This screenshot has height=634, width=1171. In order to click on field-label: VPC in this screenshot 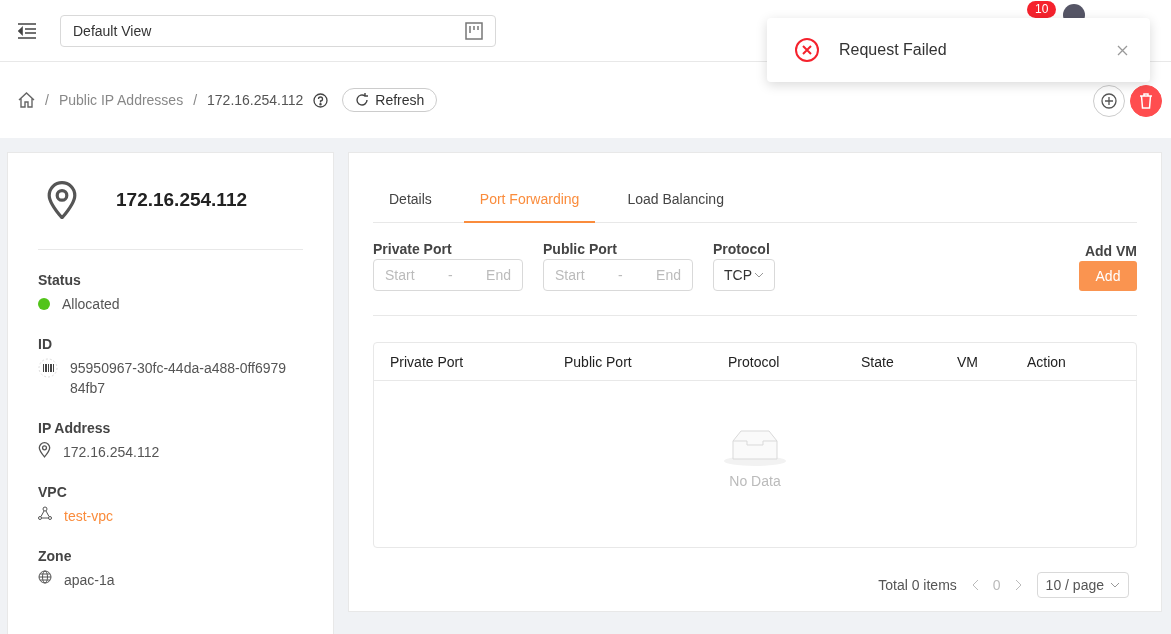, I will do `click(53, 492)`.